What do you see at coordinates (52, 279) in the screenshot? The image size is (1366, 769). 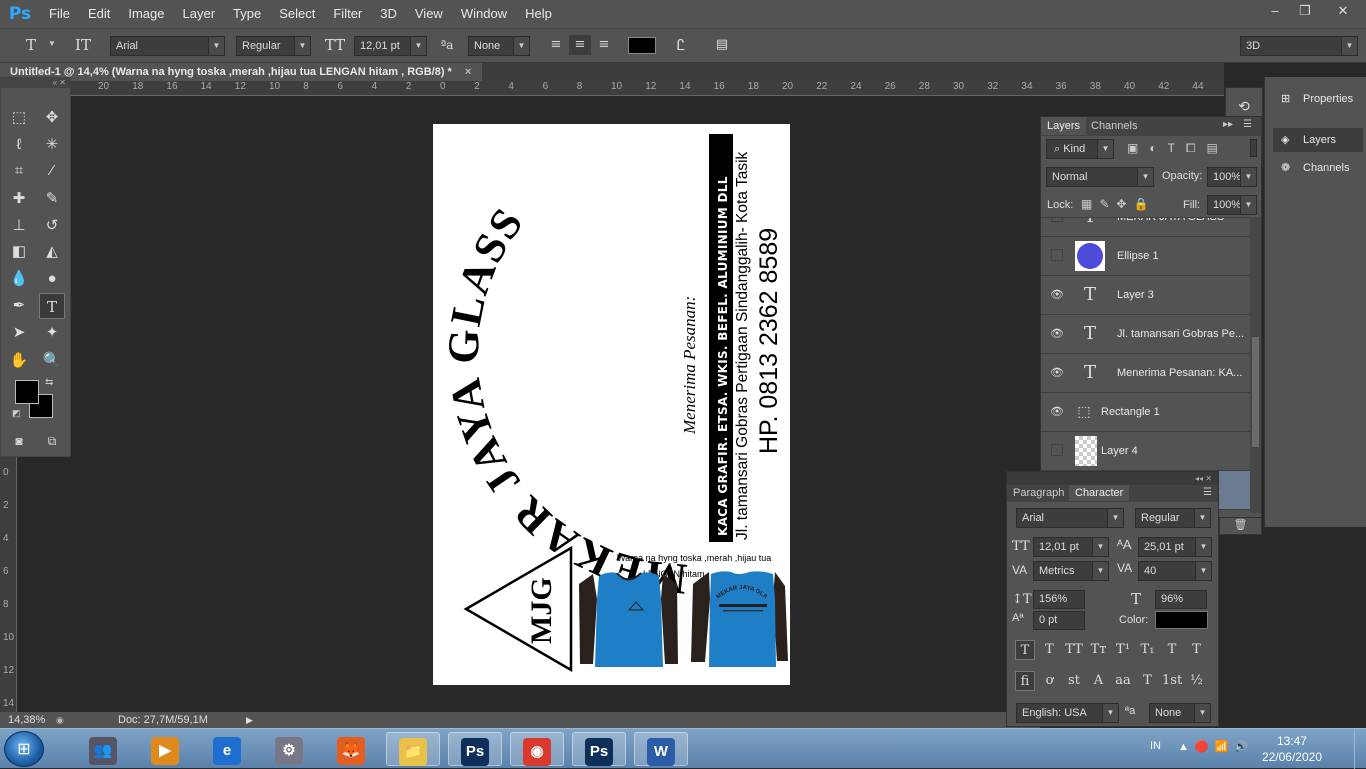 I see `dodge-tool-icon: ●` at bounding box center [52, 279].